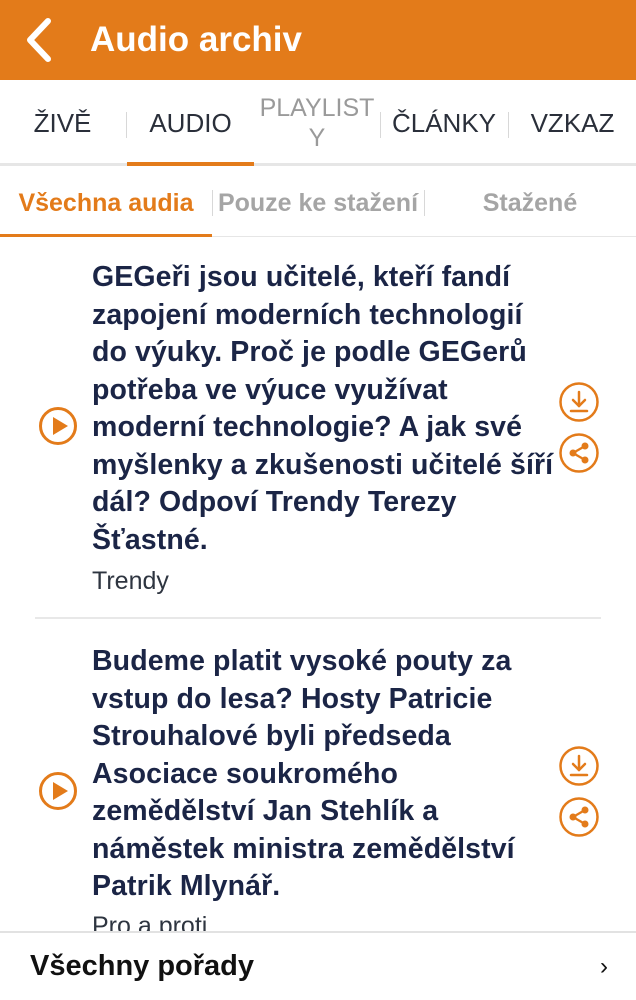 This screenshot has height=1000, width=636. What do you see at coordinates (318, 40) in the screenshot?
I see `app-bar: Audio archiv` at bounding box center [318, 40].